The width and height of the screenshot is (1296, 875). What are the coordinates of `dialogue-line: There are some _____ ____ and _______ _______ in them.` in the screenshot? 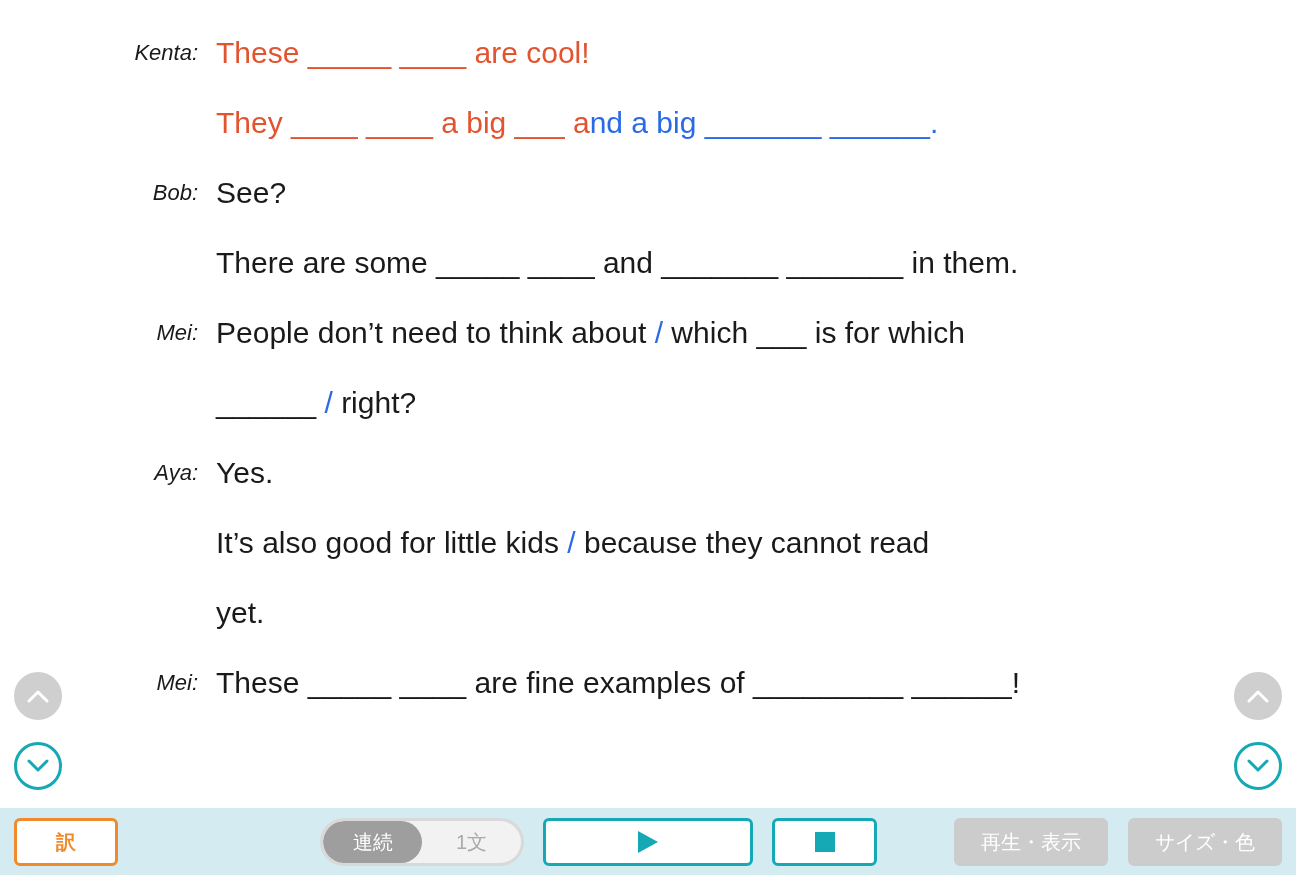 It's located at (617, 262).